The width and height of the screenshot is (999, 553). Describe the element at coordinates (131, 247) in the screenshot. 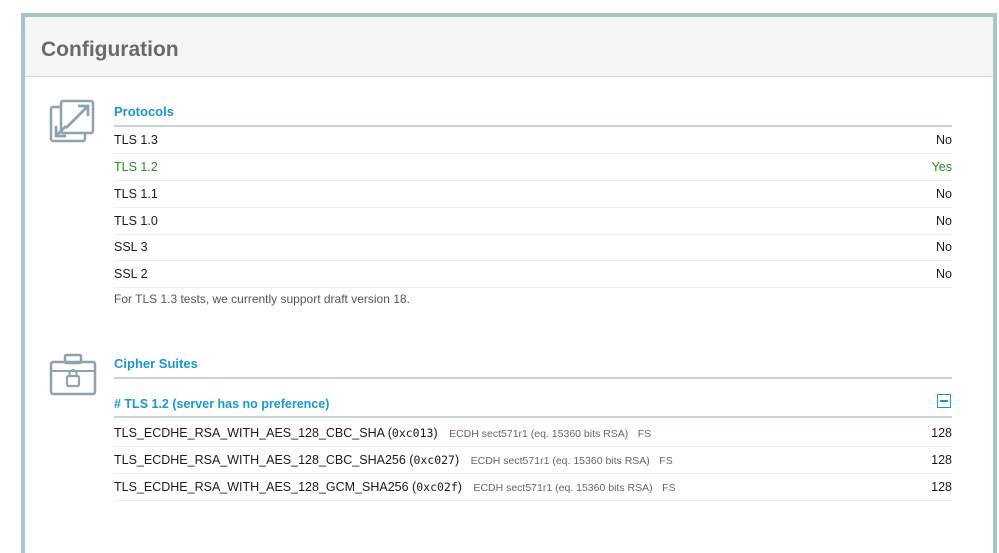

I see `protocol-name: SSL 3` at that location.